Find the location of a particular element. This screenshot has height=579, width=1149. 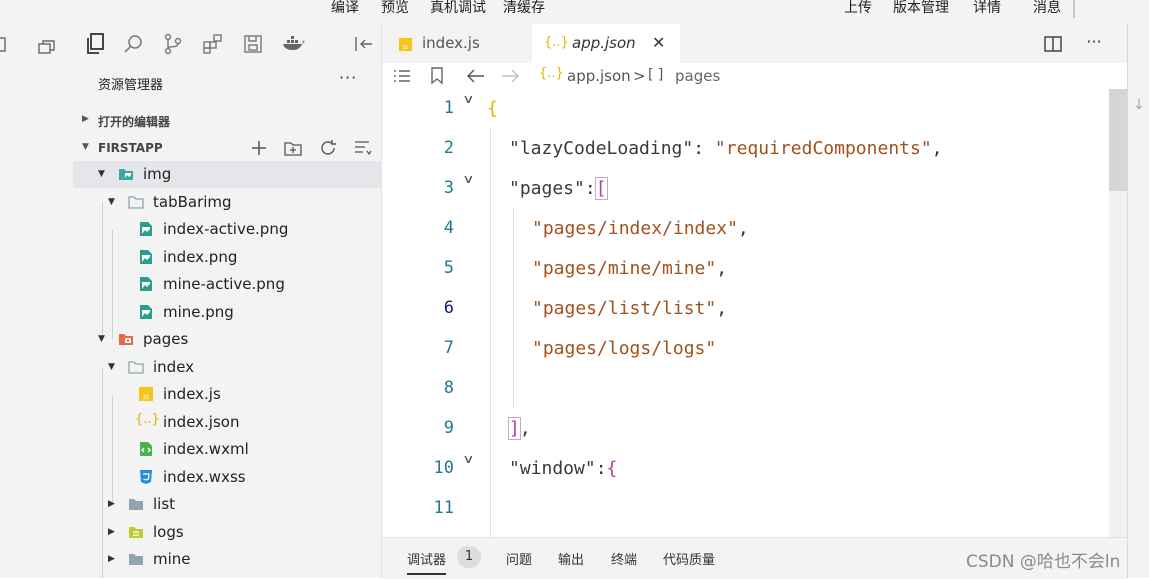

panel-edge-icon is located at coordinates (4, 45).